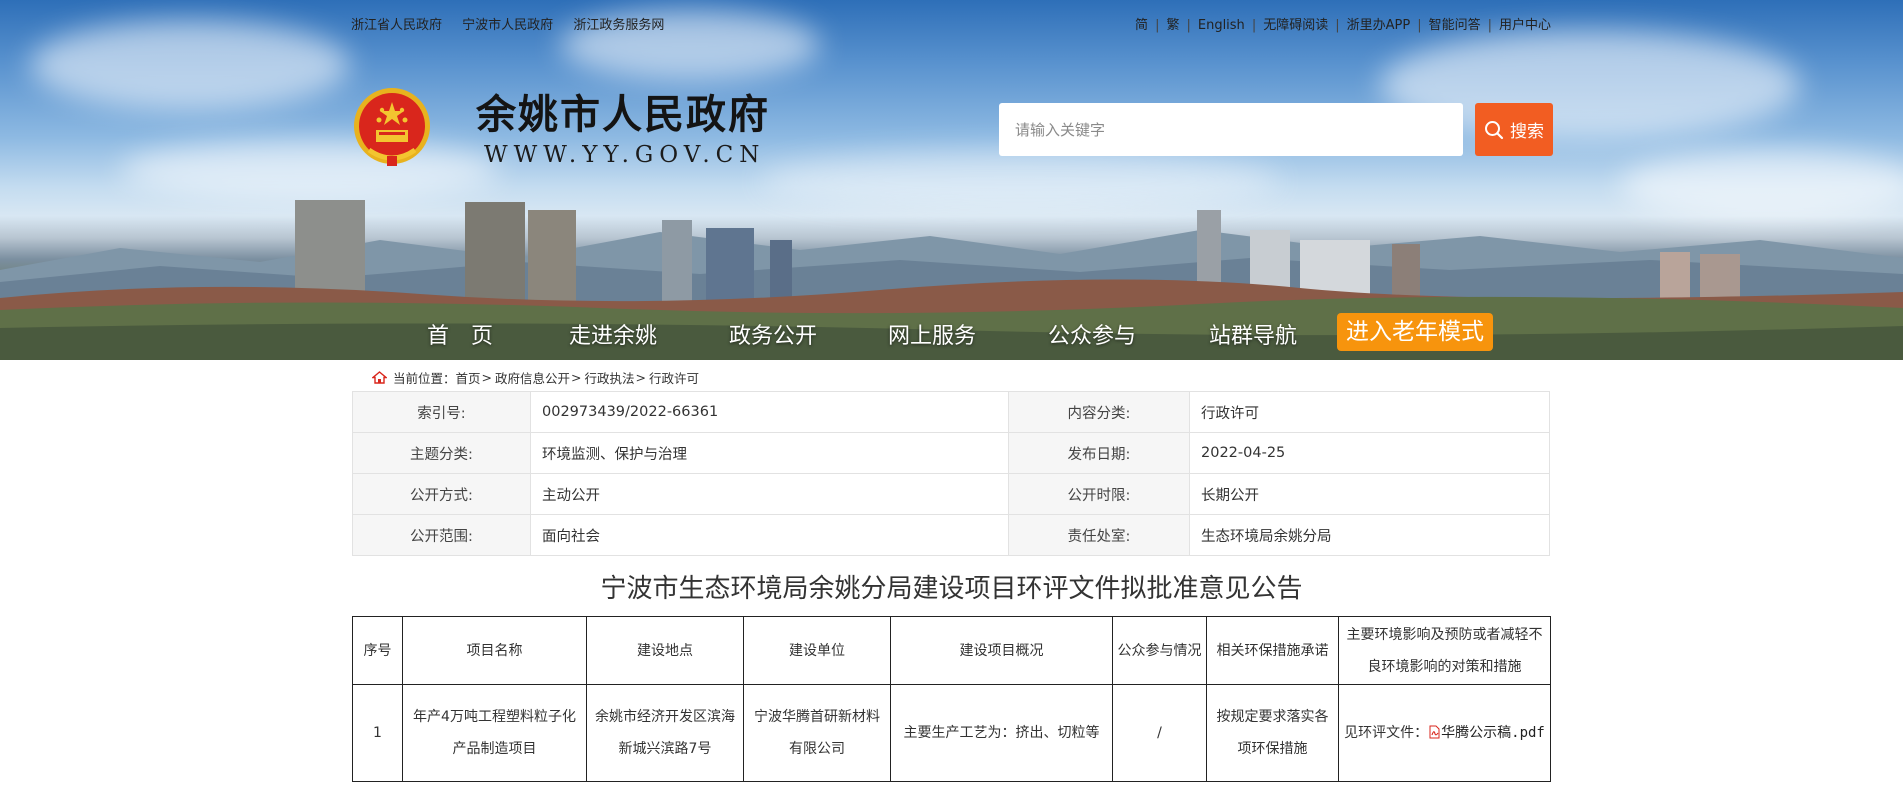  What do you see at coordinates (377, 733) in the screenshot?
I see `cell-no: 1` at bounding box center [377, 733].